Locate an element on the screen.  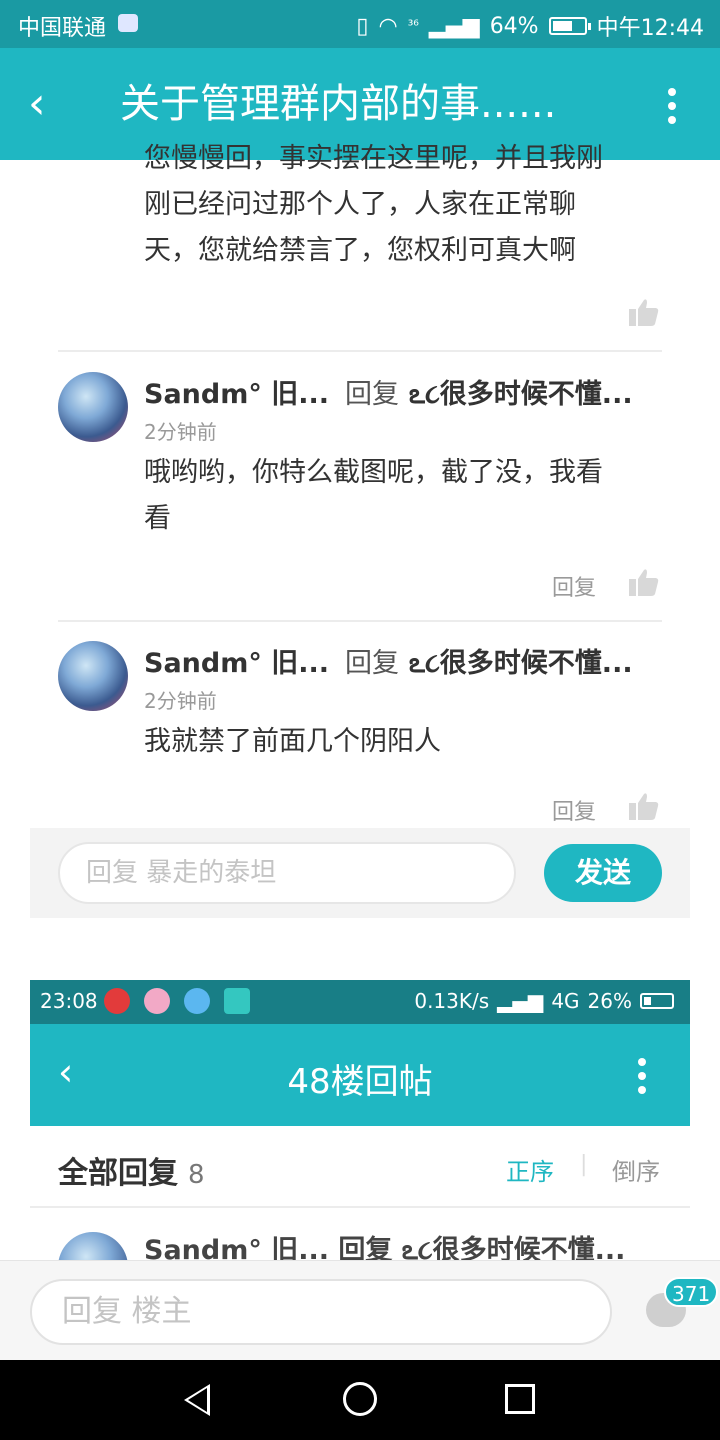
notification-icons is located at coordinates (177, 1001).